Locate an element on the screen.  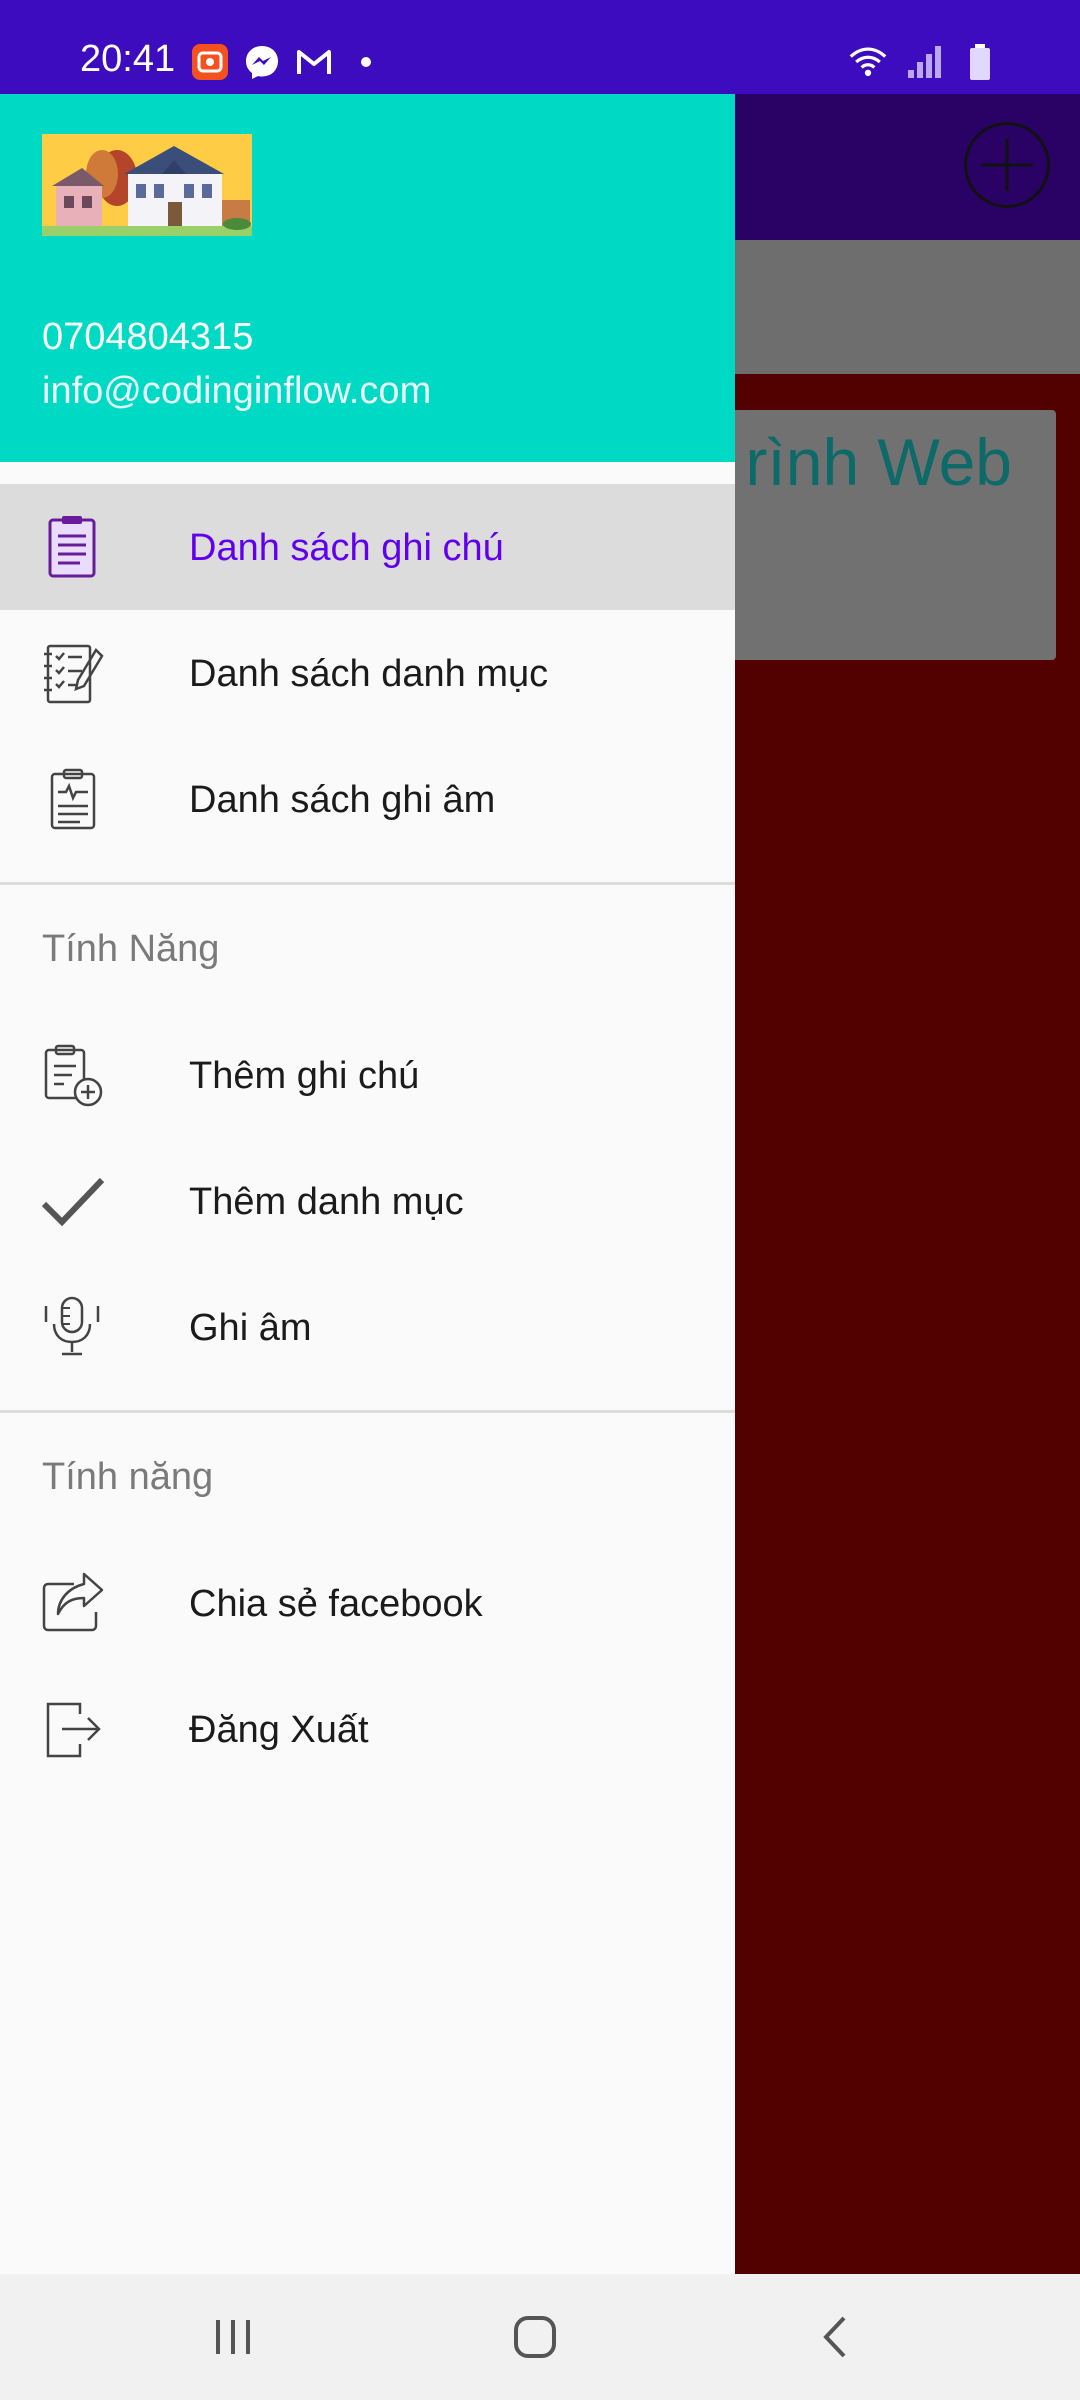
menu-item-chia-se-facebook: Chia sẻ facebook is located at coordinates (367, 1603).